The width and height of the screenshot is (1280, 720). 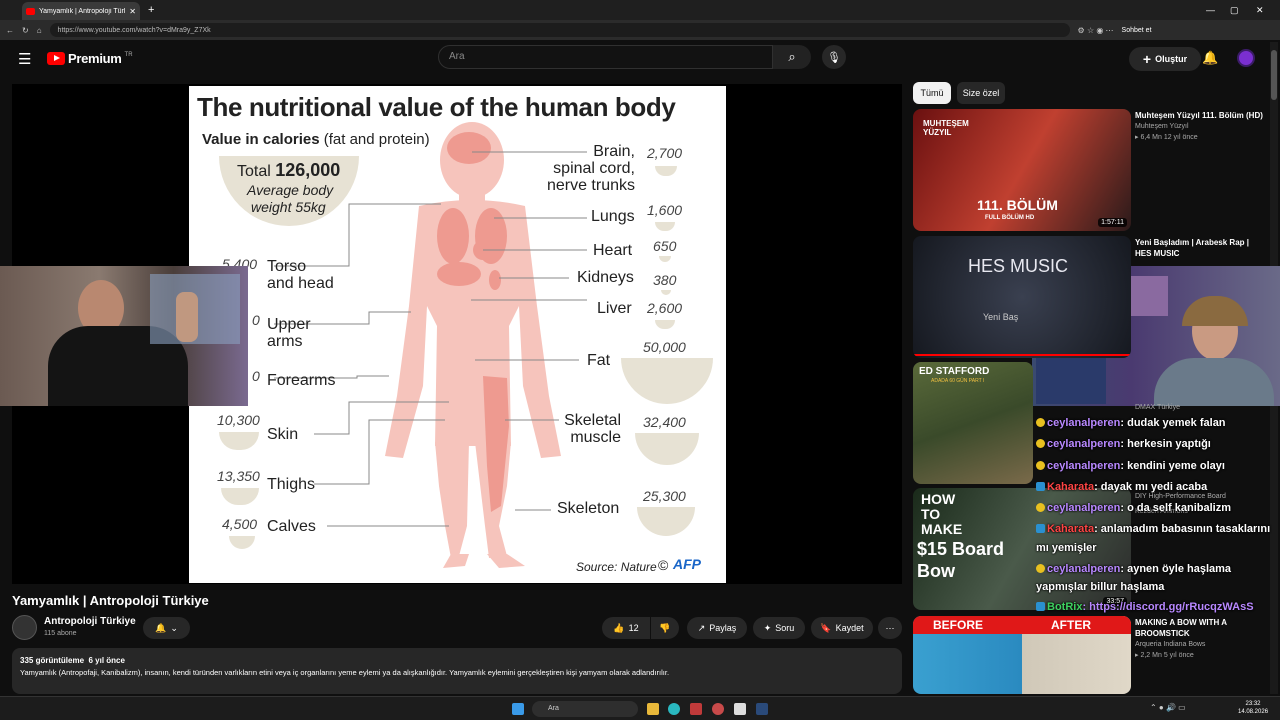 What do you see at coordinates (653, 709) in the screenshot?
I see `file-explorer-icon` at bounding box center [653, 709].